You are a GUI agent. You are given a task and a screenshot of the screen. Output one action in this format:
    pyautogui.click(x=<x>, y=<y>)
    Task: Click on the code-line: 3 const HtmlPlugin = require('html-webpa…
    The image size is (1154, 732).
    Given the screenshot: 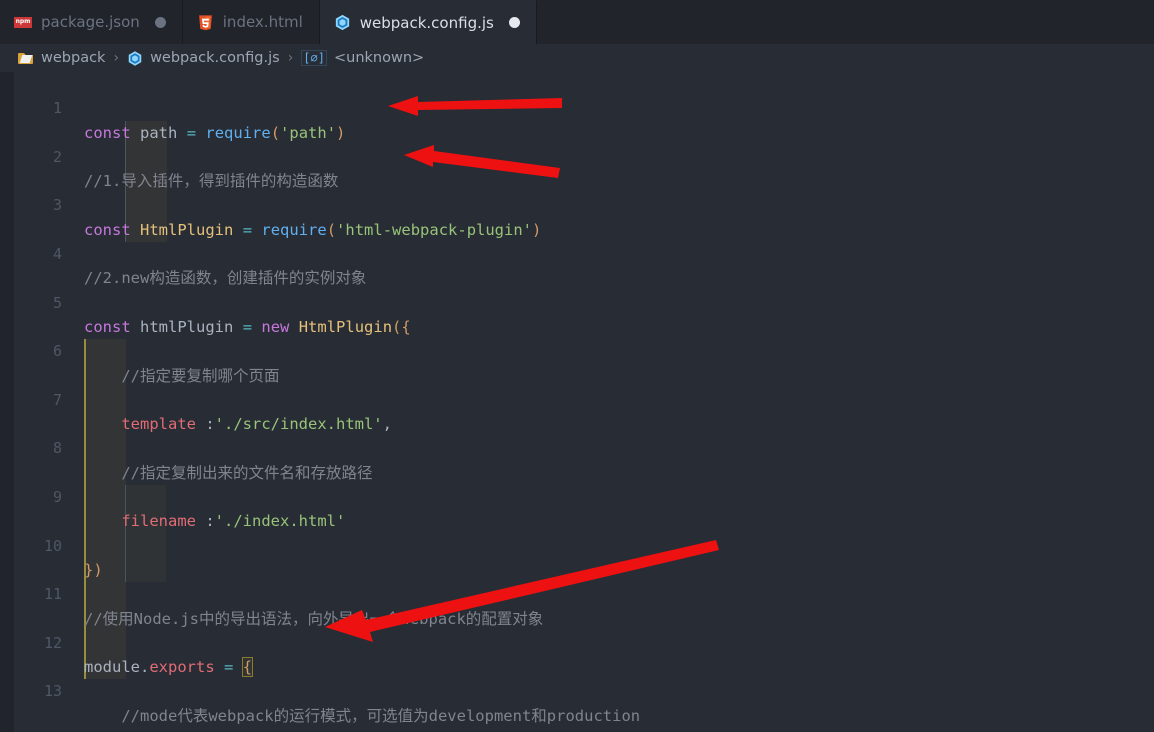 What is the action you would take?
    pyautogui.click(x=577, y=203)
    